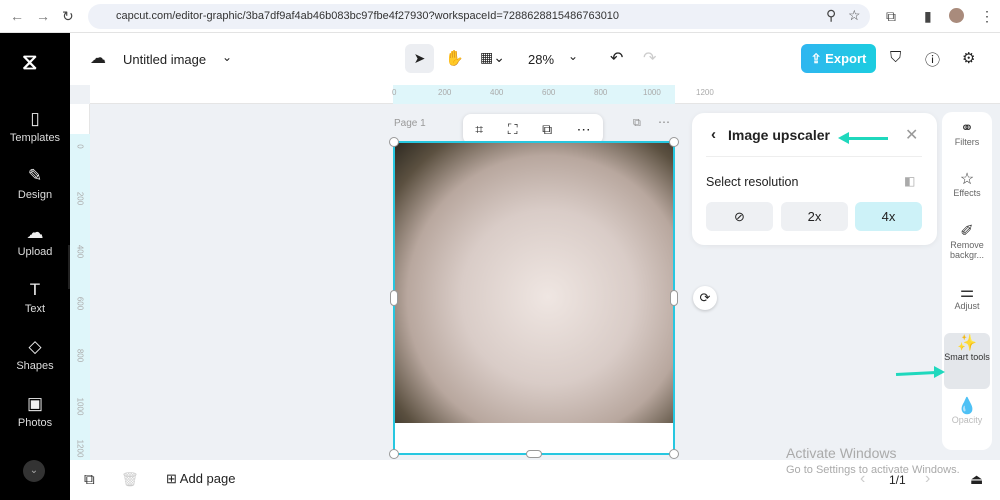  What do you see at coordinates (43, 16) in the screenshot?
I see `forward-icon: →` at bounding box center [43, 16].